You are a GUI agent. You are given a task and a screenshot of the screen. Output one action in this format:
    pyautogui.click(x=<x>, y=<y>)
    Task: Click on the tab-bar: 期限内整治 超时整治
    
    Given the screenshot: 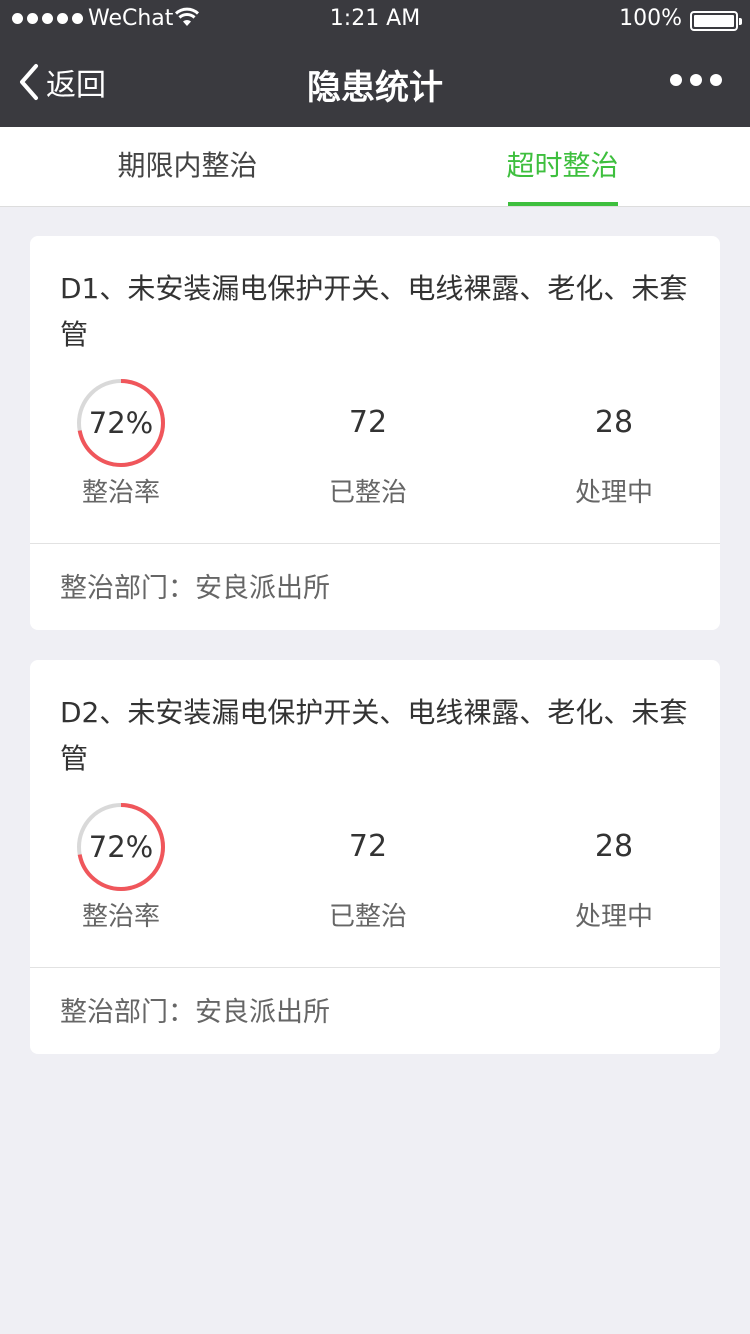 What is the action you would take?
    pyautogui.click(x=375, y=167)
    